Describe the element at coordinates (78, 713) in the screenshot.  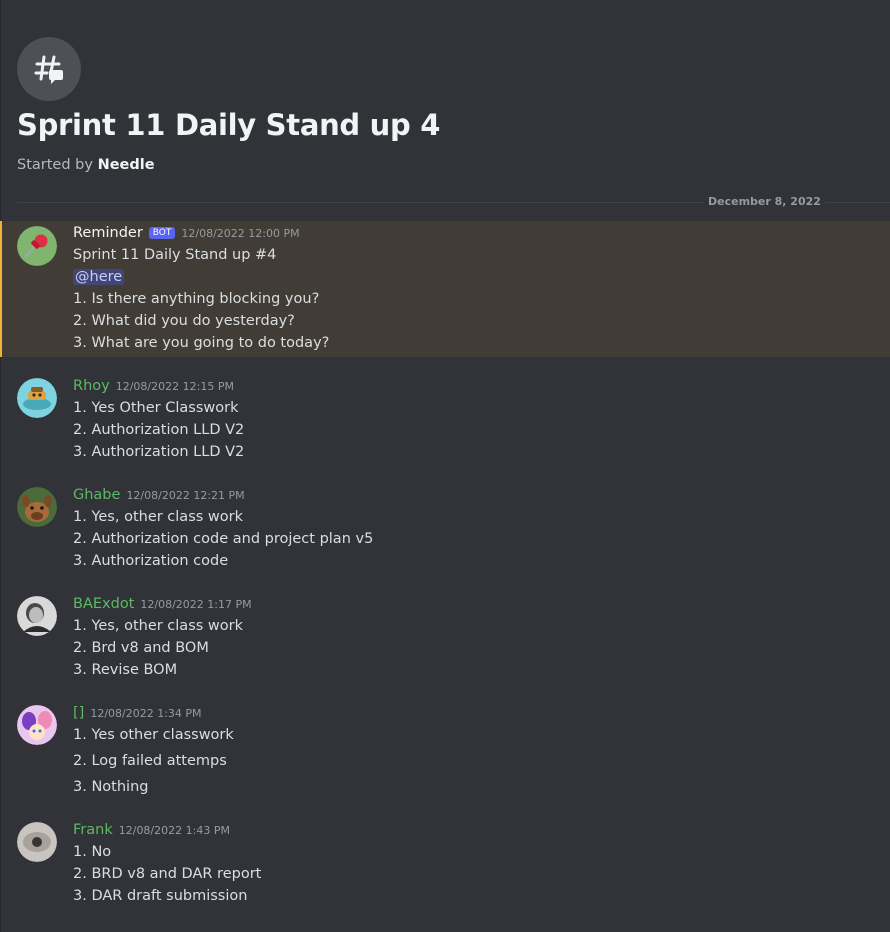
I see `message-author: []` at that location.